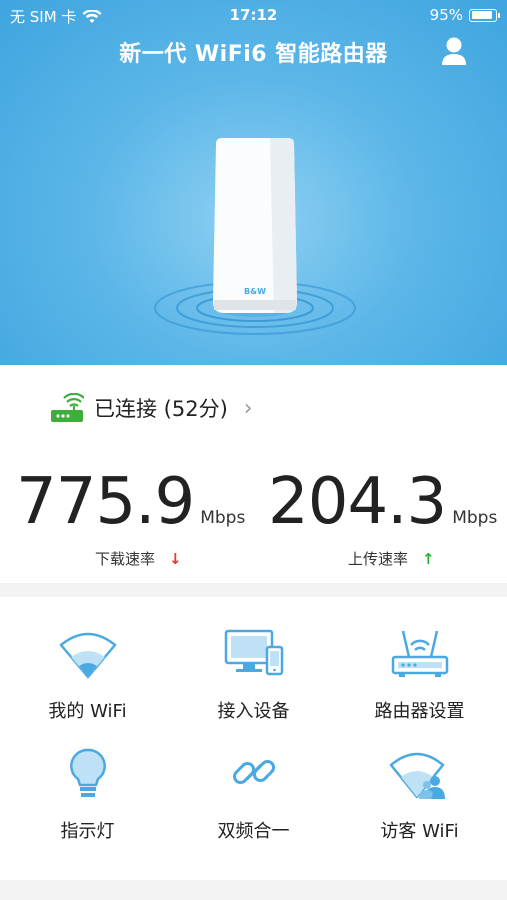  I want to click on brand-logo: B&W, so click(255, 291).